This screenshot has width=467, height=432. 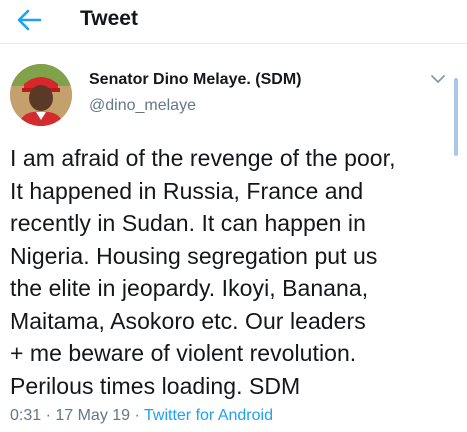 I want to click on back-button, so click(x=29, y=20).